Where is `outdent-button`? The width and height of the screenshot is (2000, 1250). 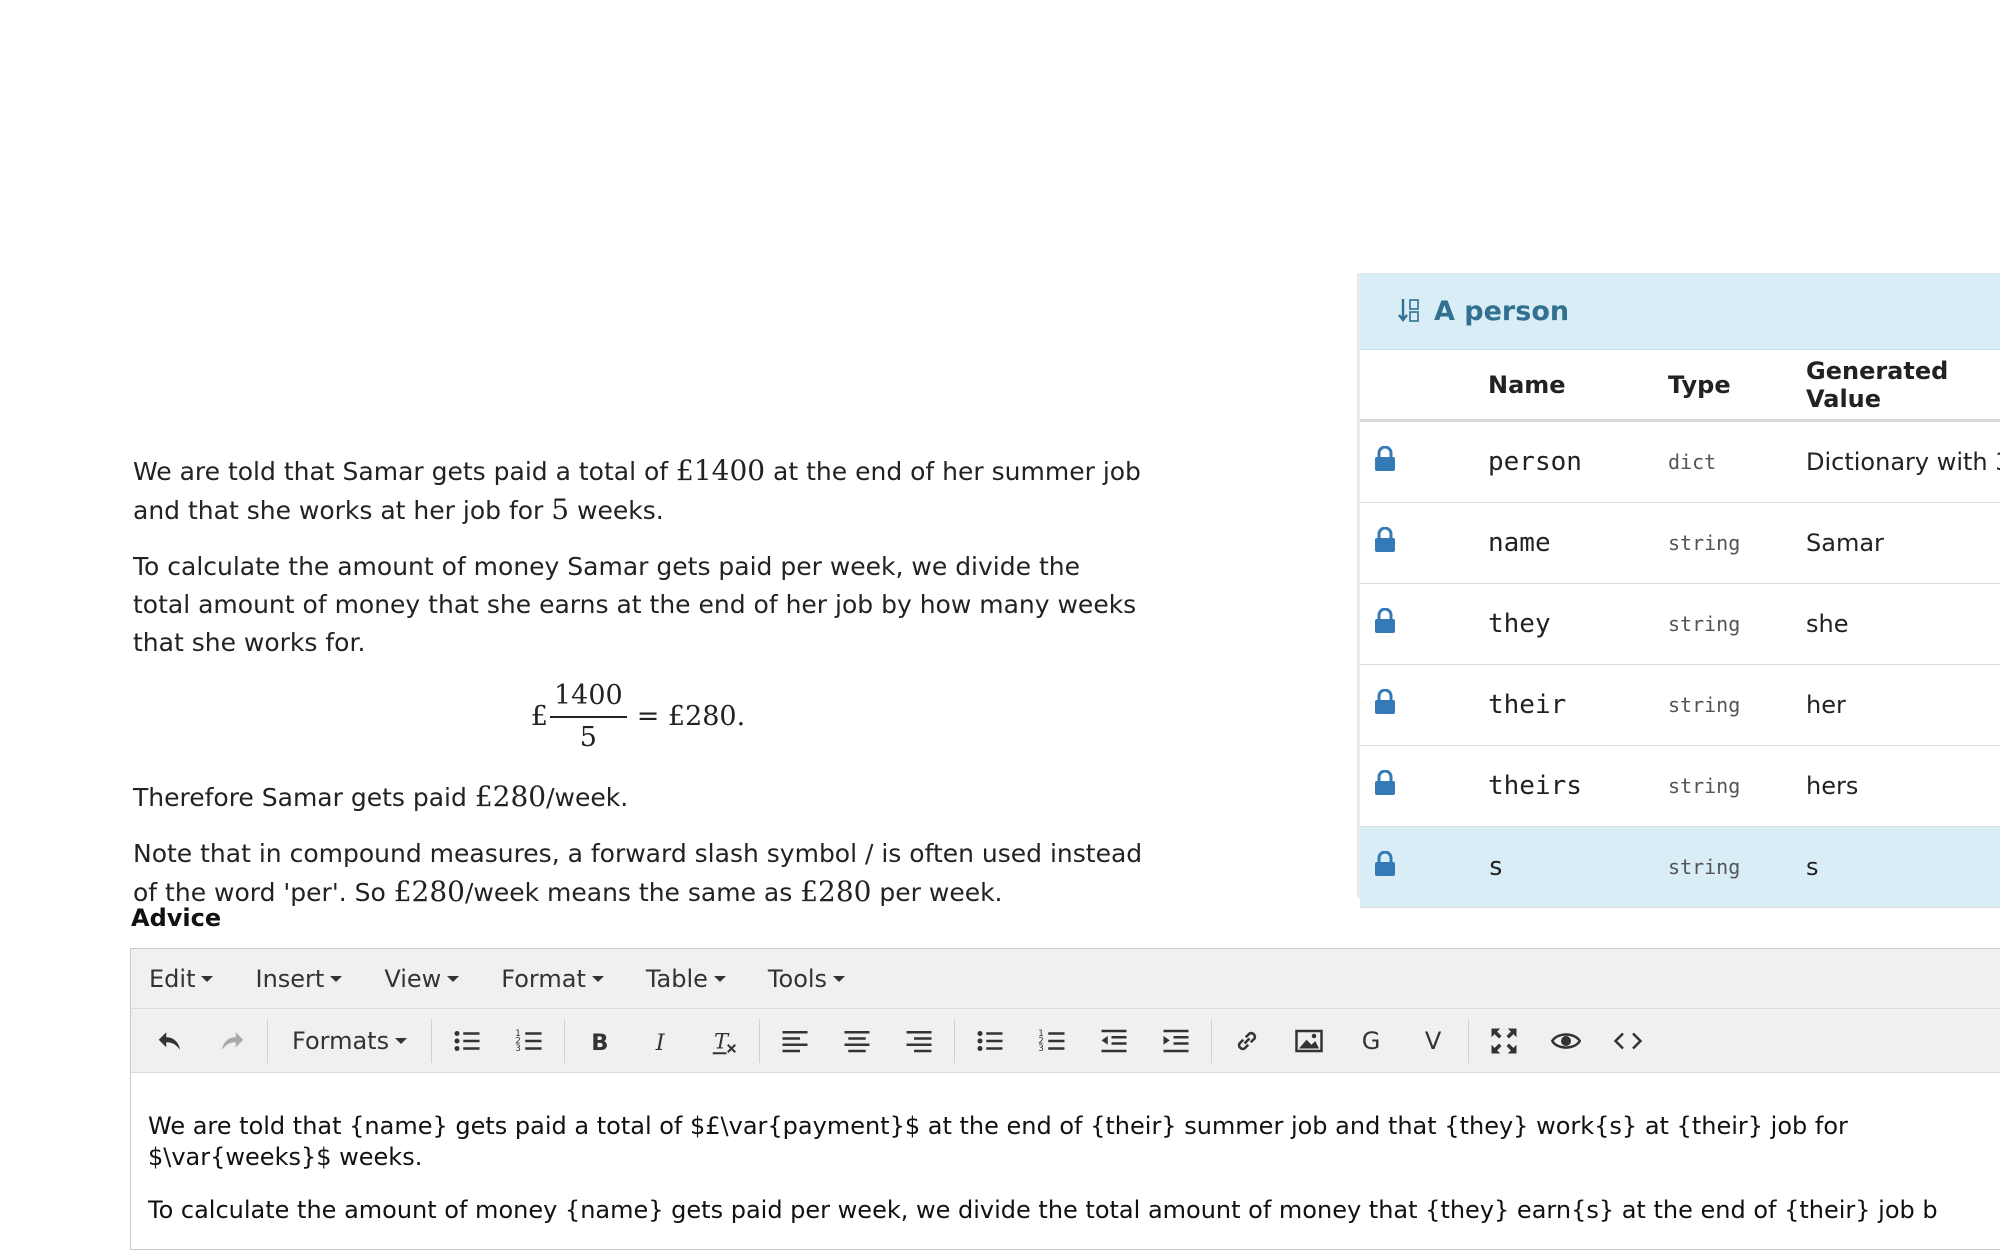 outdent-button is located at coordinates (1114, 1041).